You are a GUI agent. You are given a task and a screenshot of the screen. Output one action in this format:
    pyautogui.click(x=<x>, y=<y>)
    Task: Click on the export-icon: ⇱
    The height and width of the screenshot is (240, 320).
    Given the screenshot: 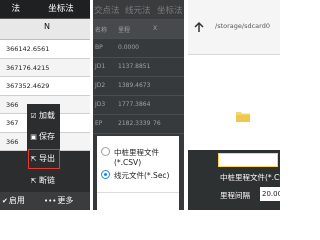 What is the action you would take?
    pyautogui.click(x=33, y=159)
    